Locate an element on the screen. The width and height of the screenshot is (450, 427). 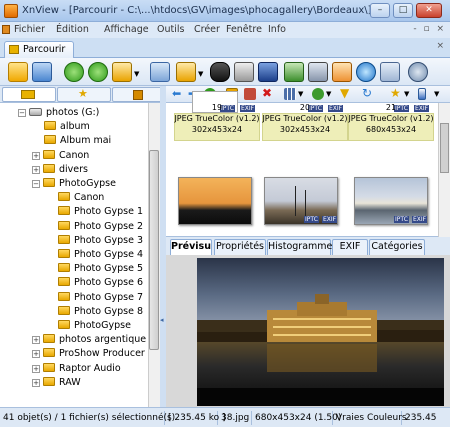
tree-item: + Canon is located at coordinates (60, 156).